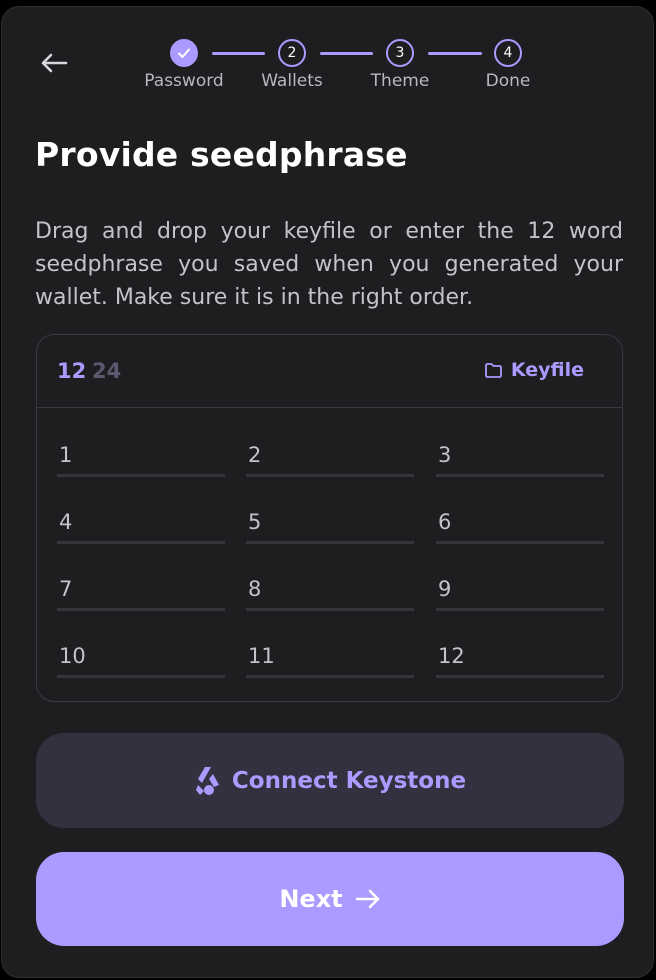 The width and height of the screenshot is (656, 980). What do you see at coordinates (400, 53) in the screenshot?
I see `step-3-indicator: 3` at bounding box center [400, 53].